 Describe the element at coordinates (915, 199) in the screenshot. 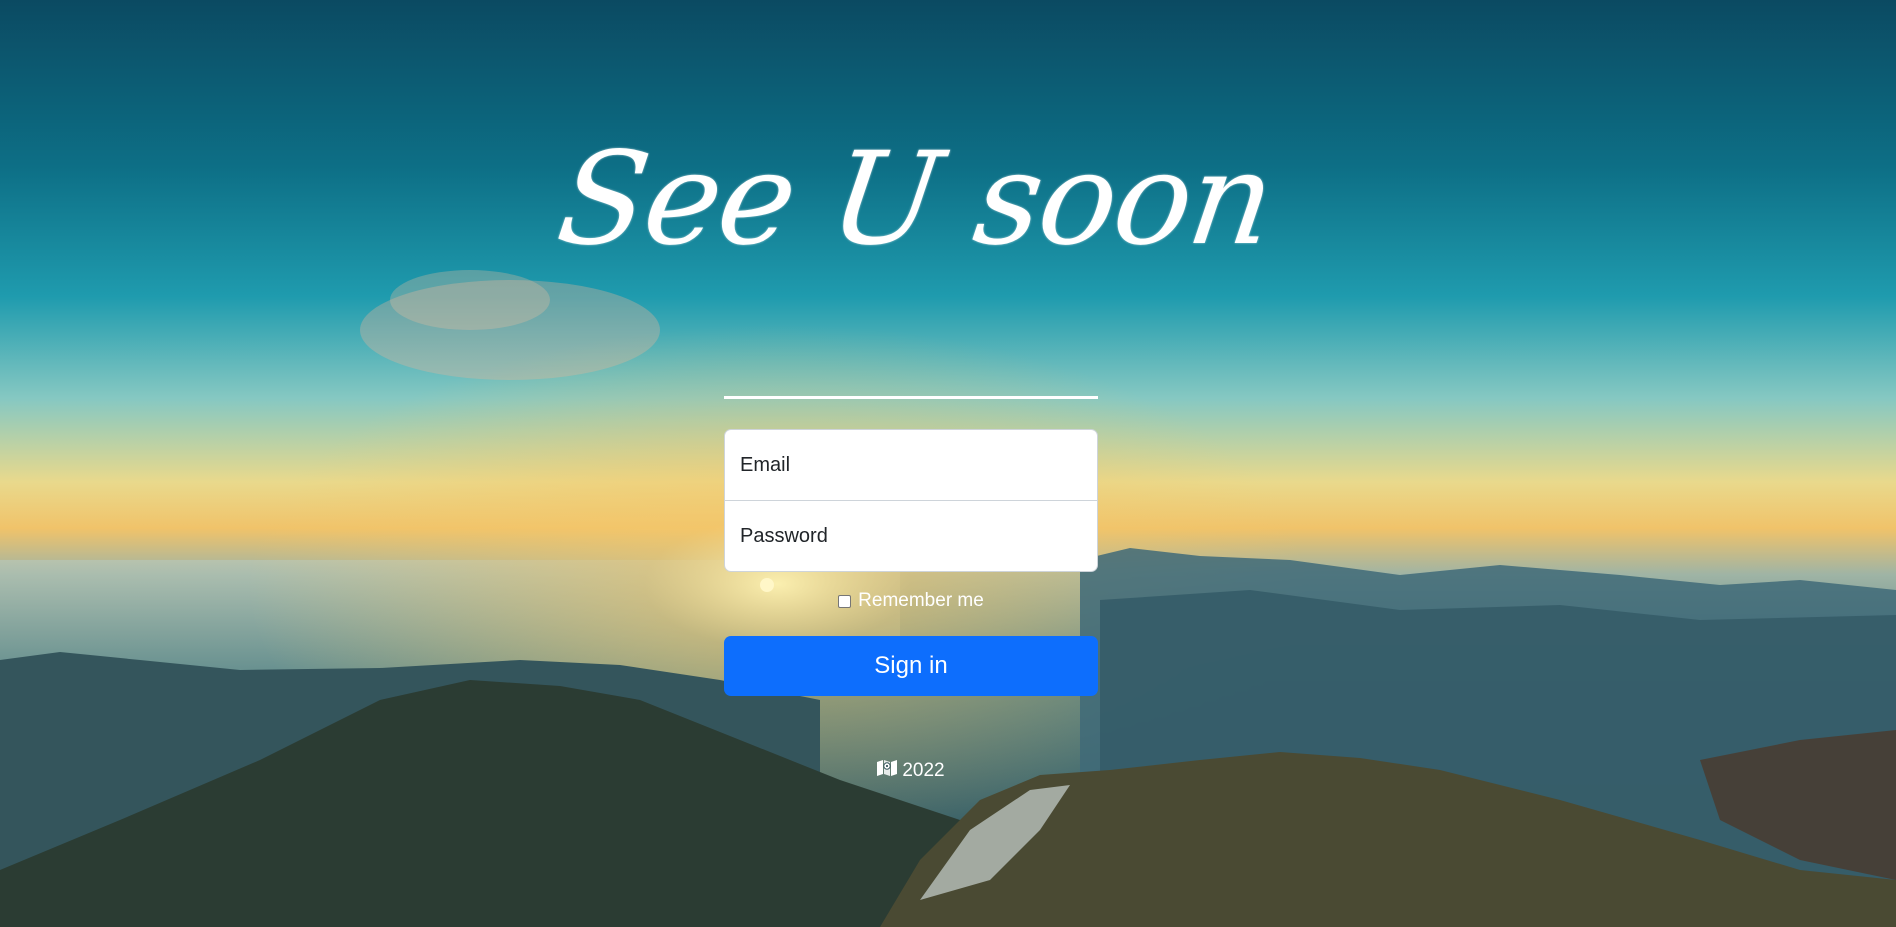

I see `brand-logo-text: See U soon` at that location.